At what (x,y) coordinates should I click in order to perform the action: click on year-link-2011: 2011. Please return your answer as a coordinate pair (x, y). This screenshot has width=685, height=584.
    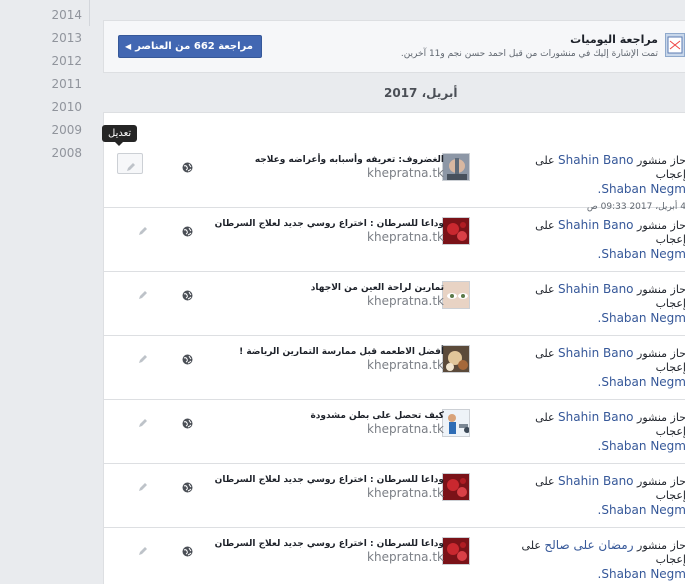
    Looking at the image, I should click on (42, 84).